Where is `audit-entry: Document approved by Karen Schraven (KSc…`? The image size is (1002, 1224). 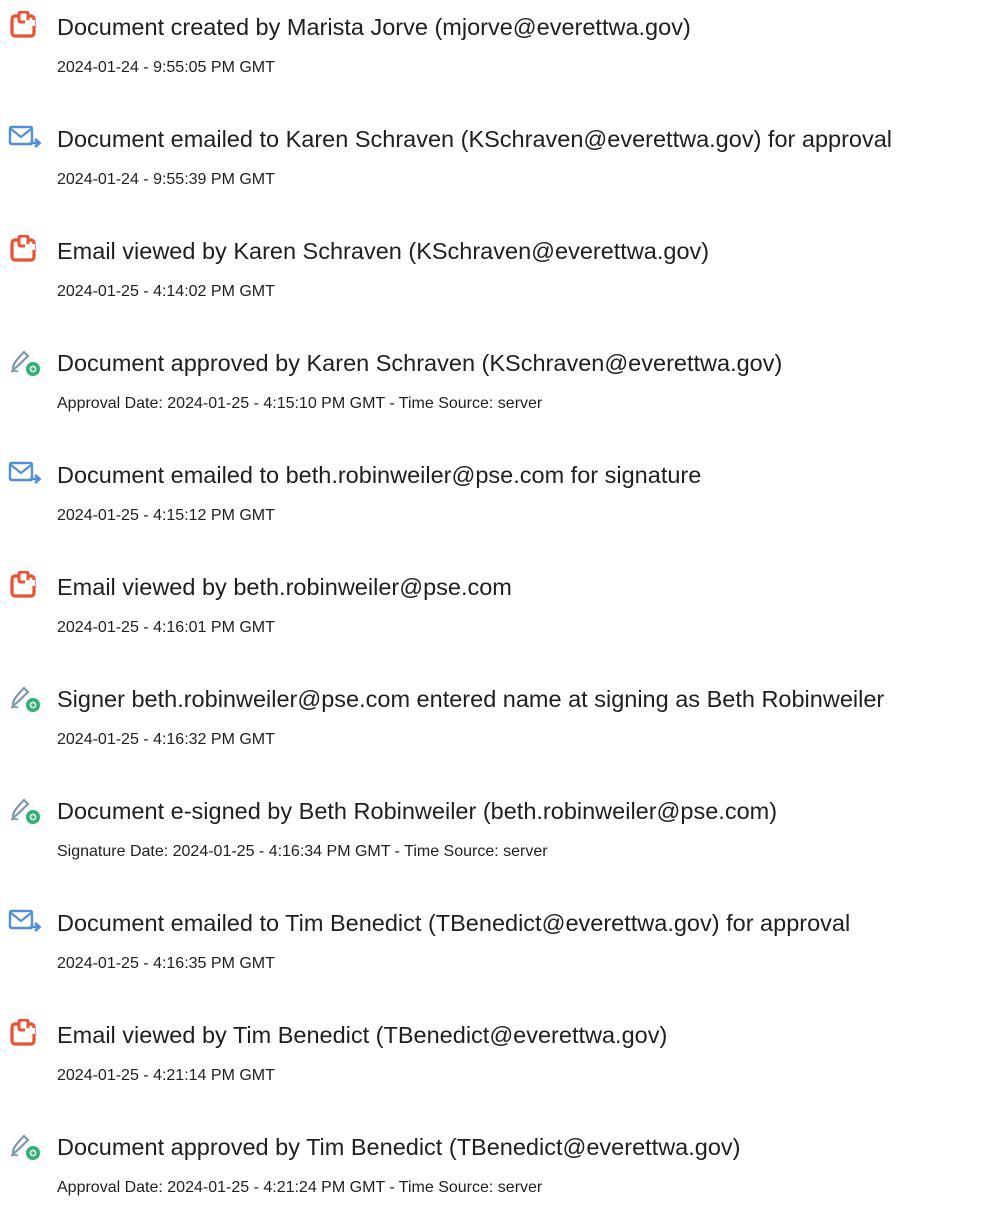
audit-entry: Document approved by Karen Schraven (KSc… is located at coordinates (501, 376).